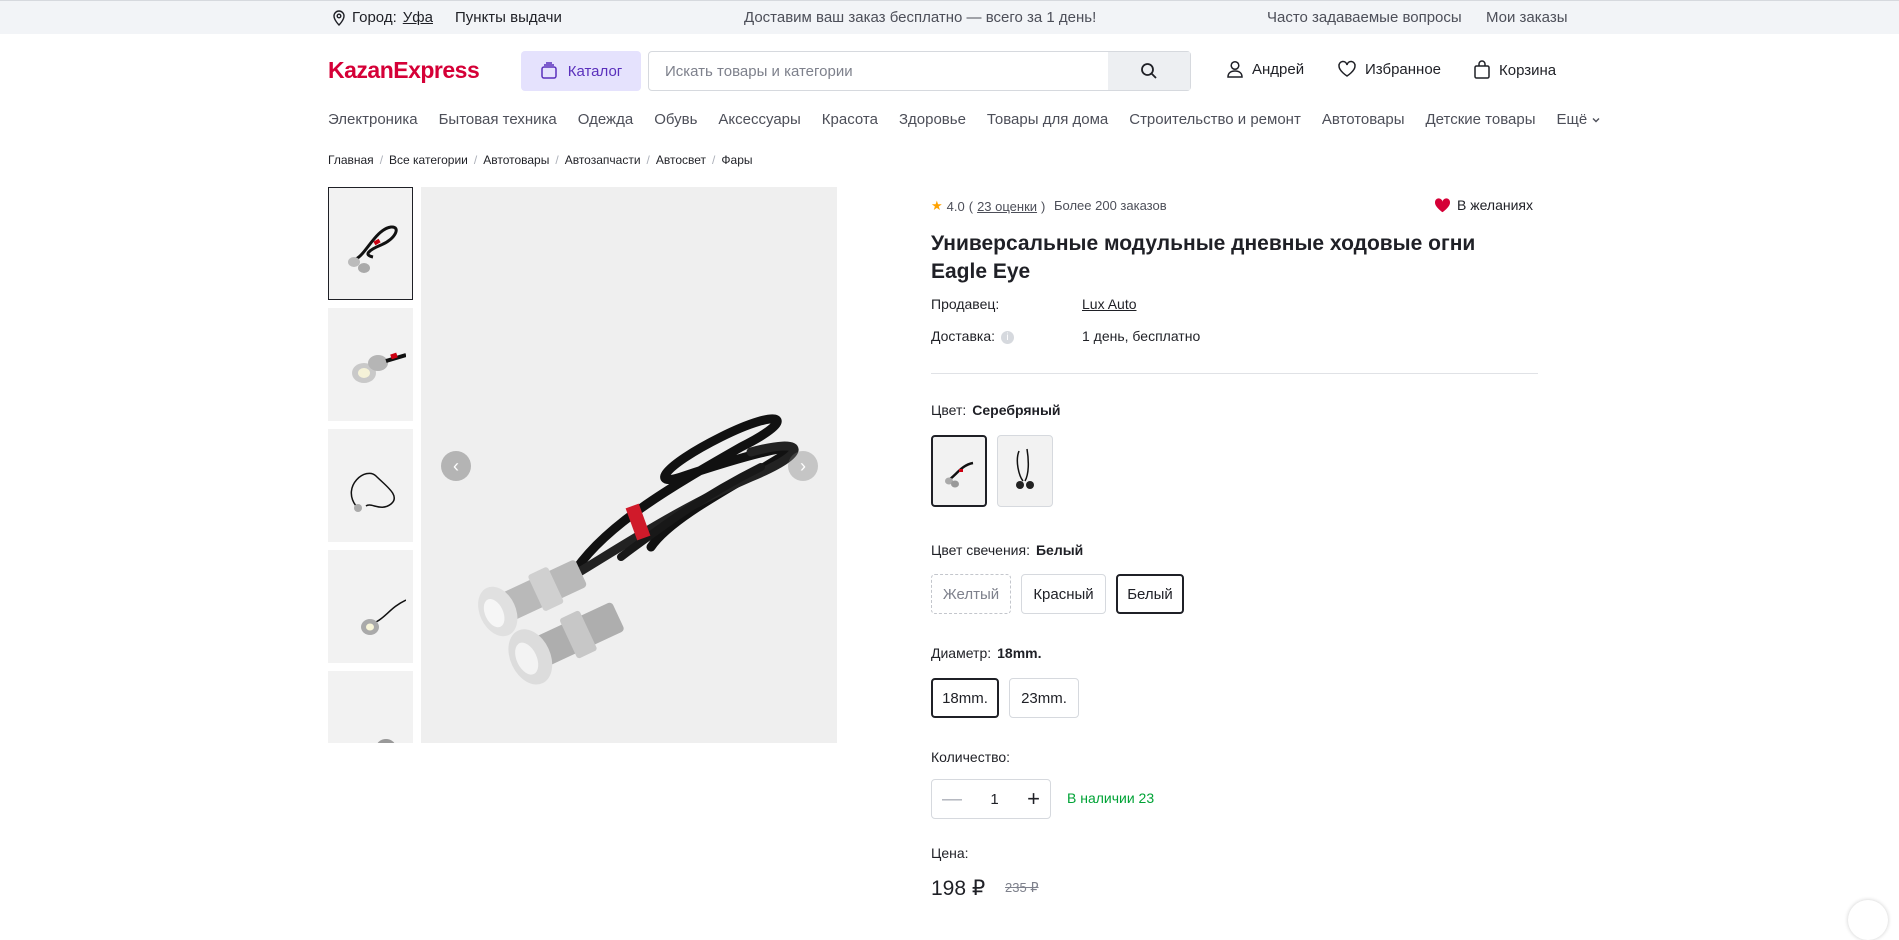 Image resolution: width=1899 pixels, height=940 pixels. Describe the element at coordinates (1528, 70) in the screenshot. I see `cart-label: Корзина` at that location.